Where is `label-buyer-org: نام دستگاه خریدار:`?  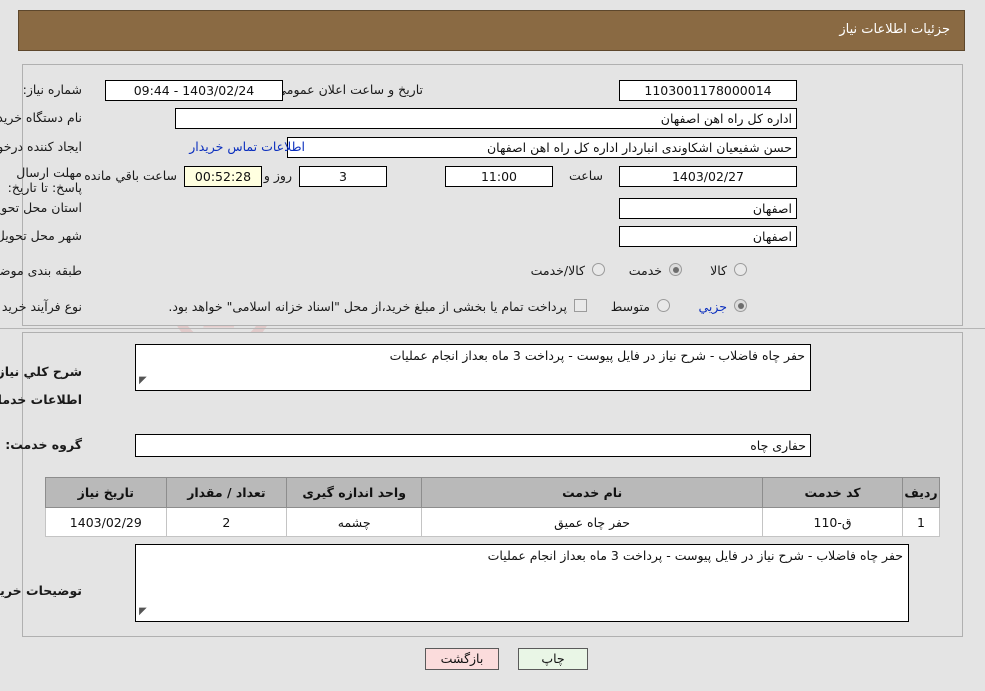
label-buyer-org: نام دستگاه خریدار: is located at coordinates (41, 117).